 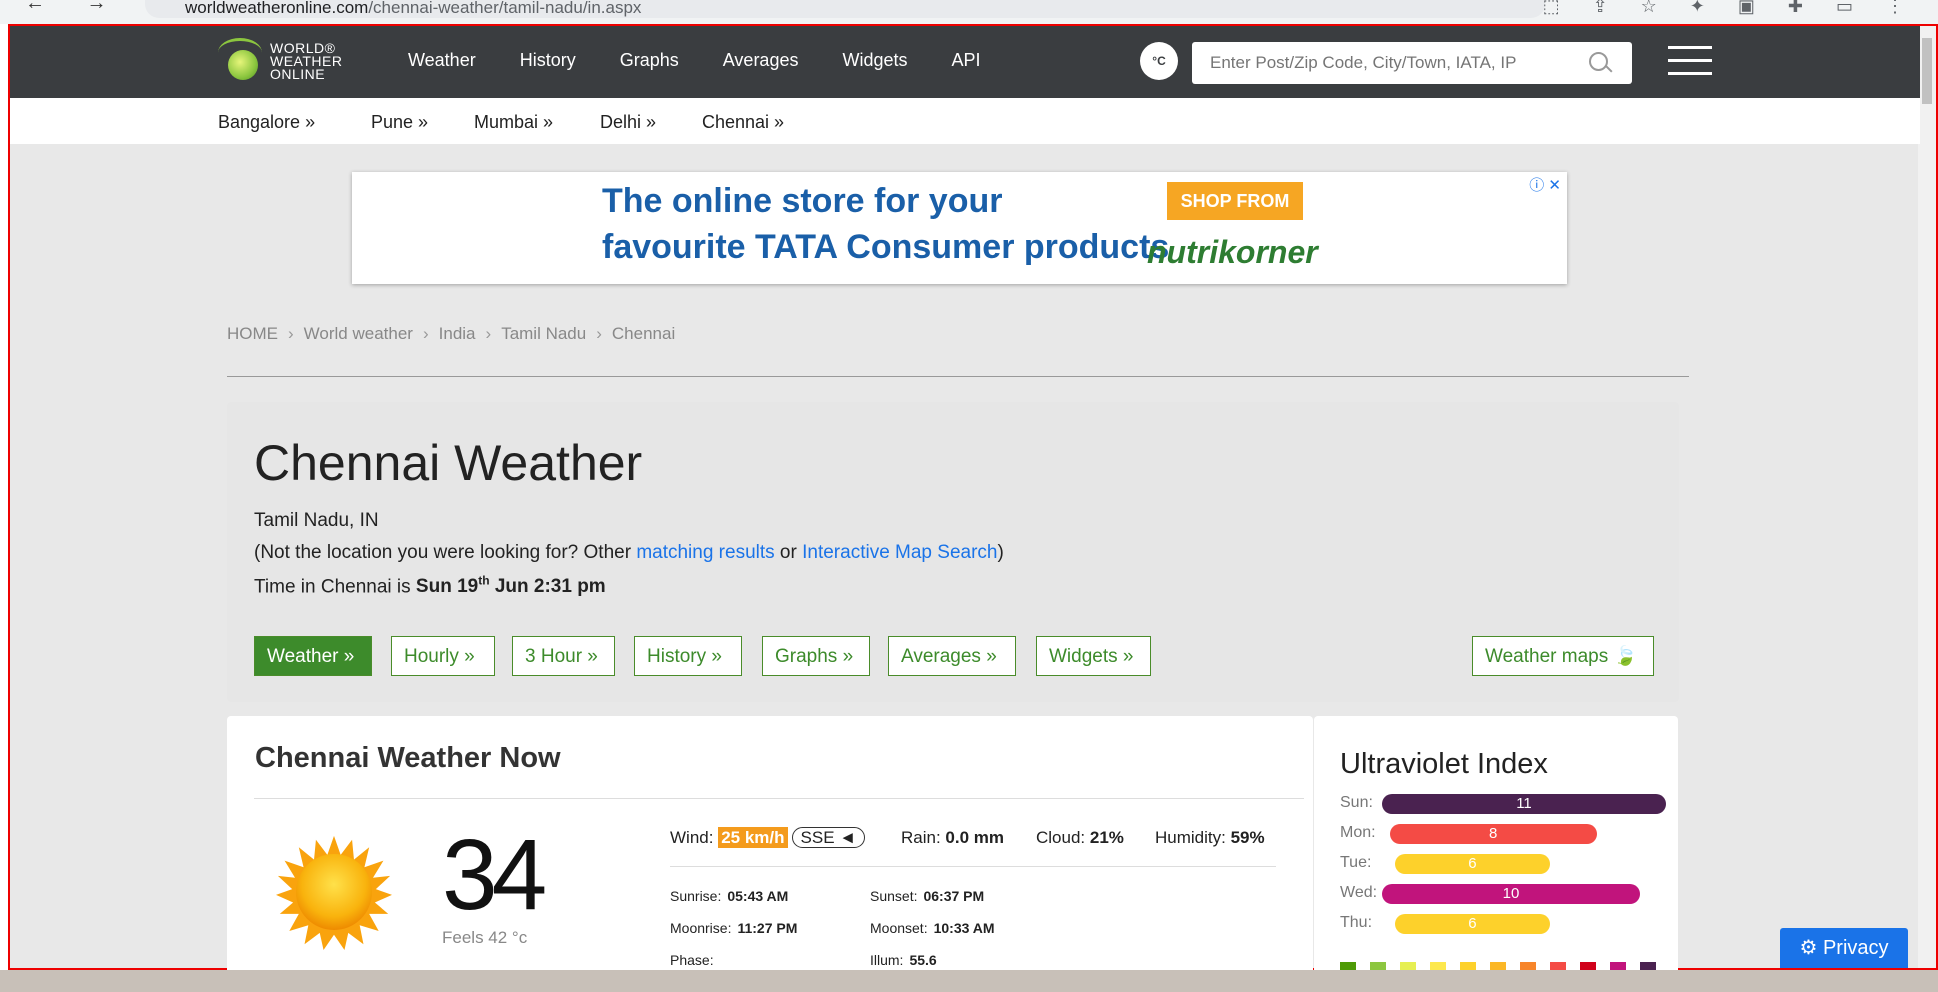 What do you see at coordinates (543, 333) in the screenshot?
I see `crumb-state: Tamil Nadu` at bounding box center [543, 333].